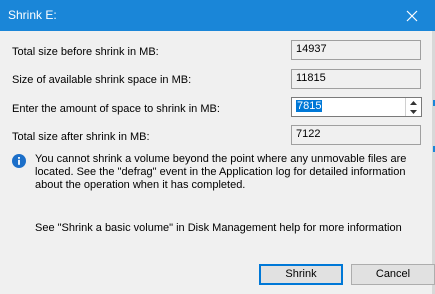 The width and height of the screenshot is (435, 294). What do you see at coordinates (32, 15) in the screenshot?
I see `window-title: Shrink E:` at bounding box center [32, 15].